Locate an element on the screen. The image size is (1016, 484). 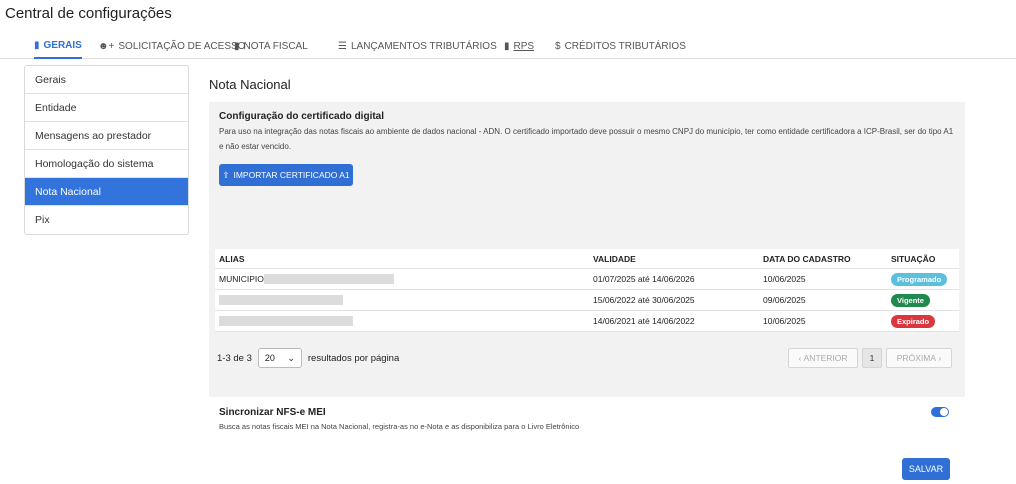
previous-page-button: ‹ ANTERIOR is located at coordinates (823, 358).